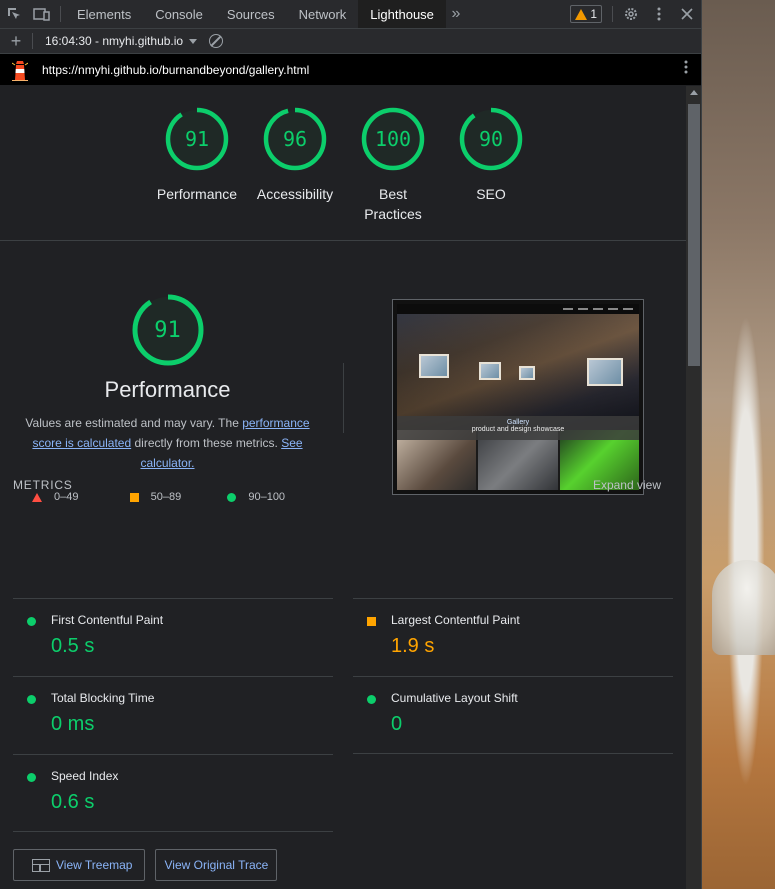  What do you see at coordinates (14, 14) in the screenshot?
I see `inspect-element-icon` at bounding box center [14, 14].